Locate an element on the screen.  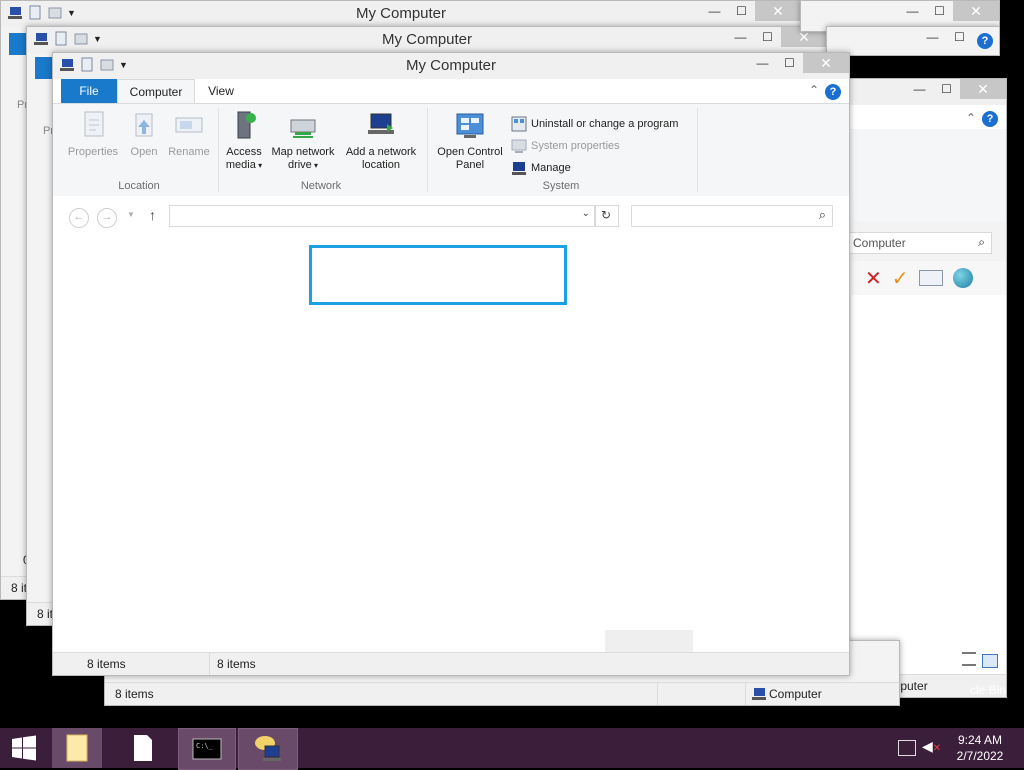
open-label: Open is located at coordinates (144, 152).